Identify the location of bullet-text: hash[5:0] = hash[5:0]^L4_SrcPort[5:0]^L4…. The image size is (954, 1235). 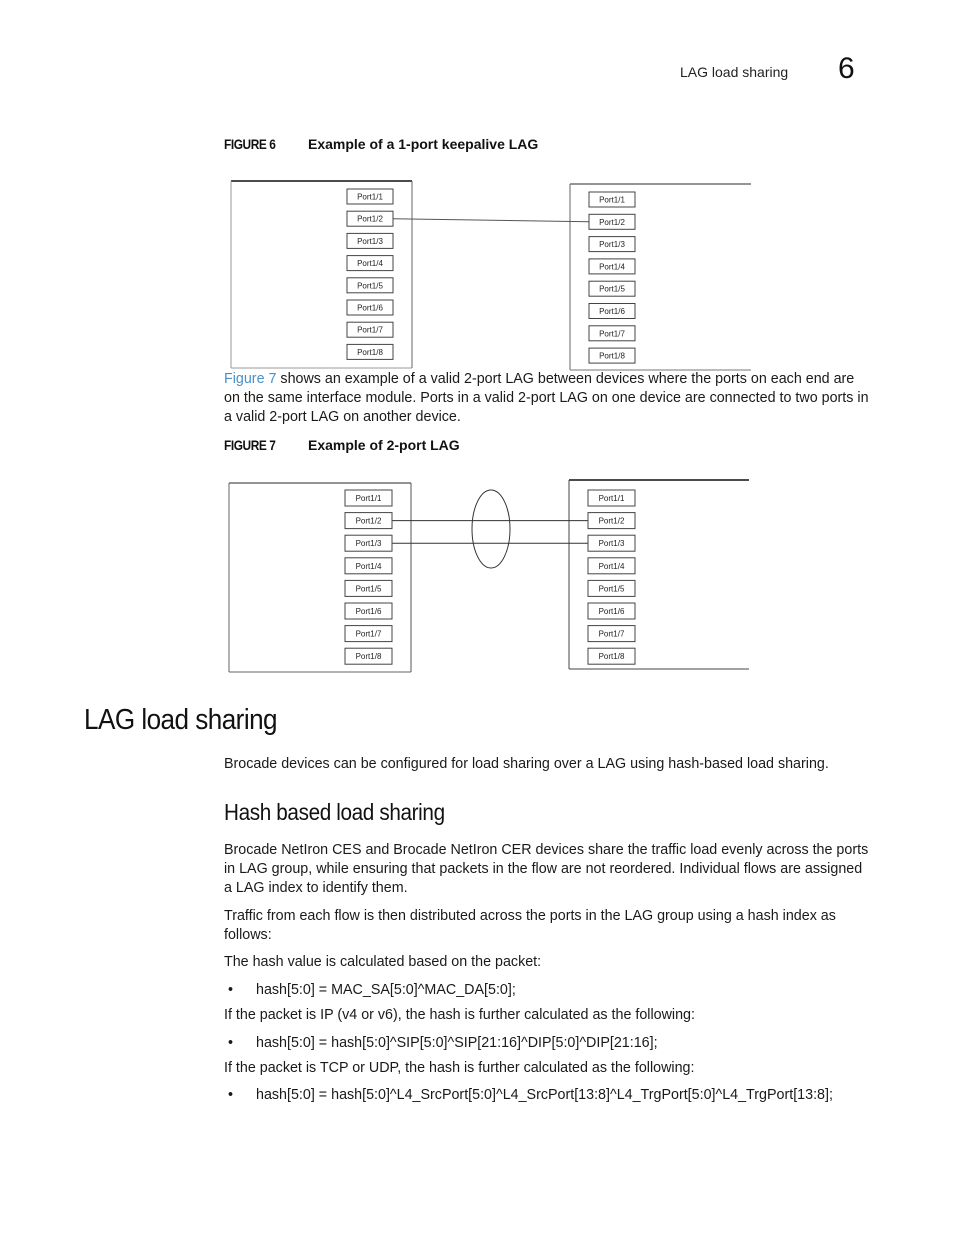
(544, 1095).